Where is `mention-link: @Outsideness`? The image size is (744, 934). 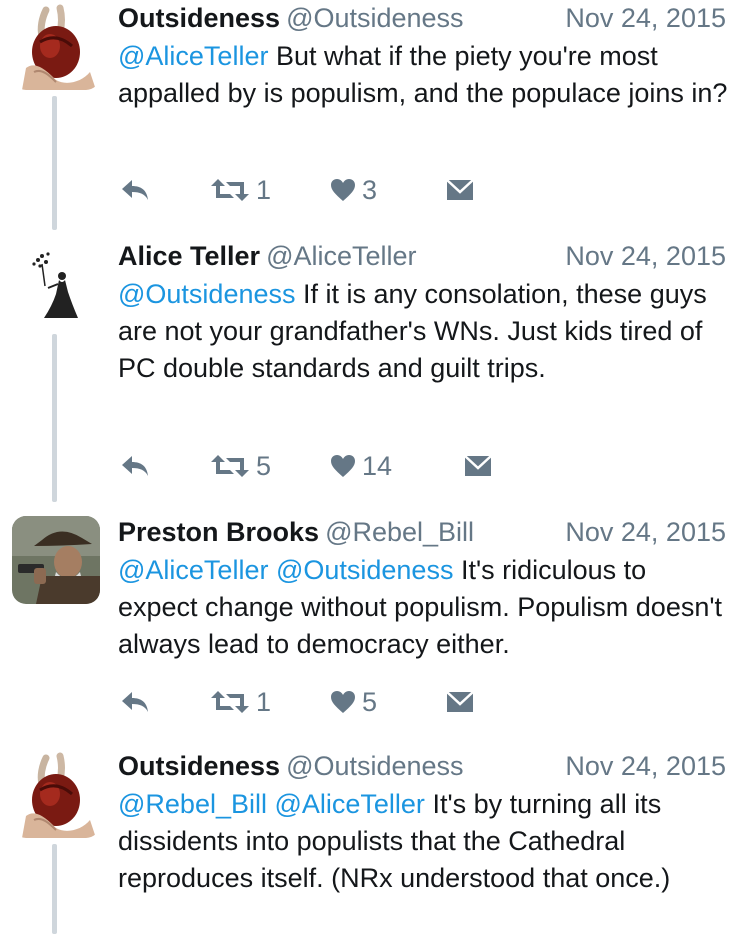
mention-link: @Outsideness is located at coordinates (207, 294).